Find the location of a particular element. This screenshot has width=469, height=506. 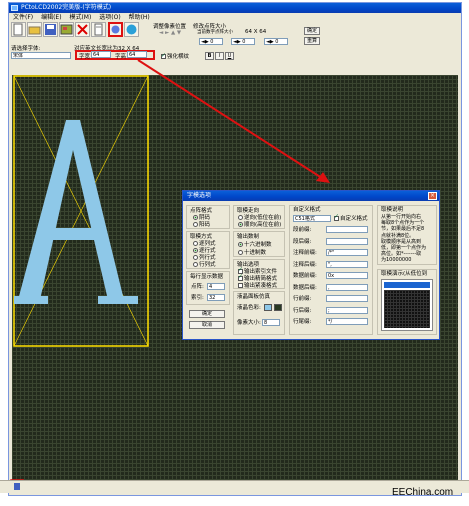

output-option-1: 十进制数 is located at coordinates (252, 253).